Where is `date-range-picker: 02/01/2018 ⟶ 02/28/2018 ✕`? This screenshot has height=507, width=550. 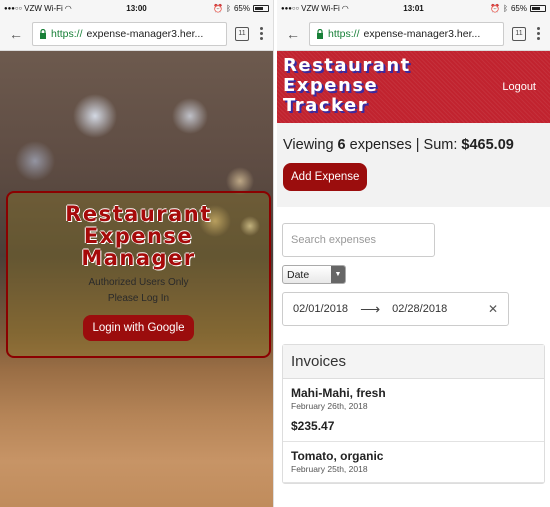 date-range-picker: 02/01/2018 ⟶ 02/28/2018 ✕ is located at coordinates (395, 309).